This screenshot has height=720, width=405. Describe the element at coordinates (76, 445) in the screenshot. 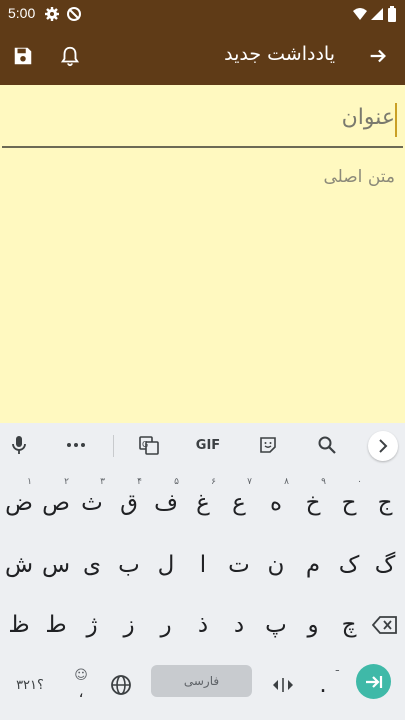

I see `more-icon` at that location.